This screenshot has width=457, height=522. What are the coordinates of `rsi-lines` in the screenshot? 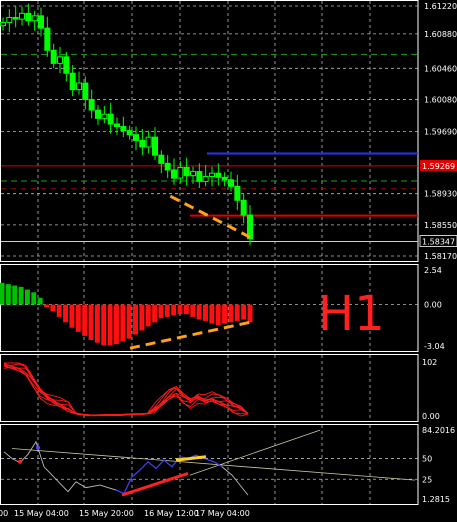 It's located at (209, 463).